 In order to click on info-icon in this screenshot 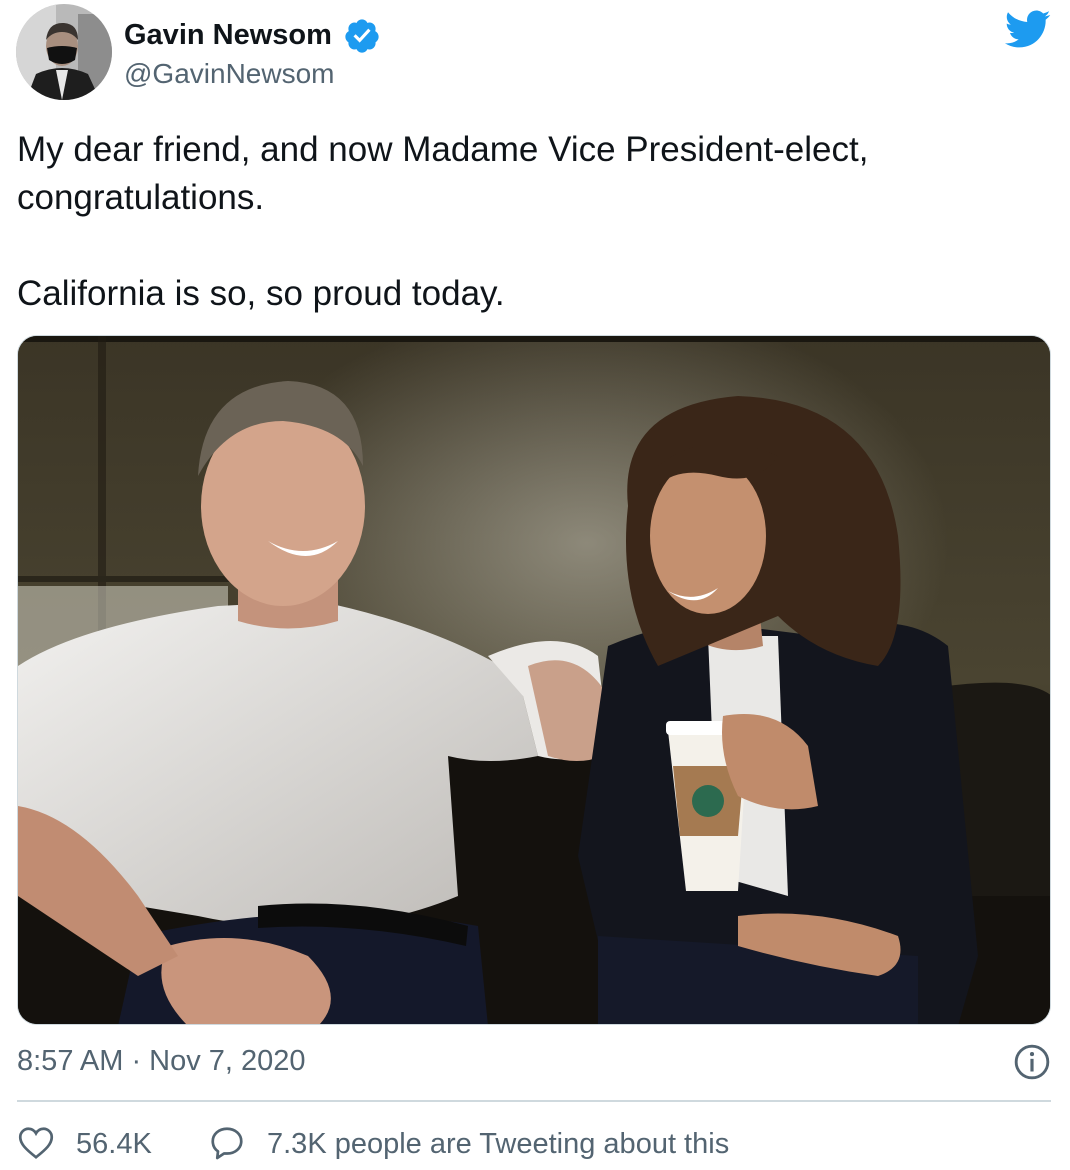, I will do `click(1032, 1062)`.